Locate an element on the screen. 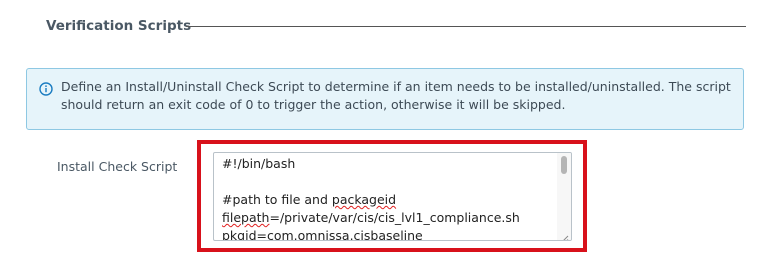 The image size is (770, 260). script-line is located at coordinates (386, 182).